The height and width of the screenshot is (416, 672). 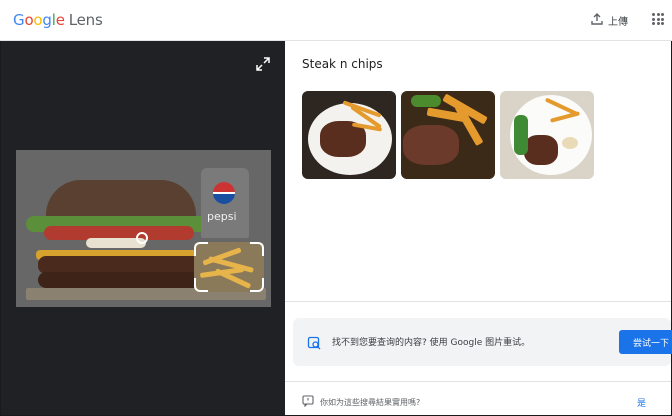 I want to click on pepsi-logo, so click(x=224, y=193).